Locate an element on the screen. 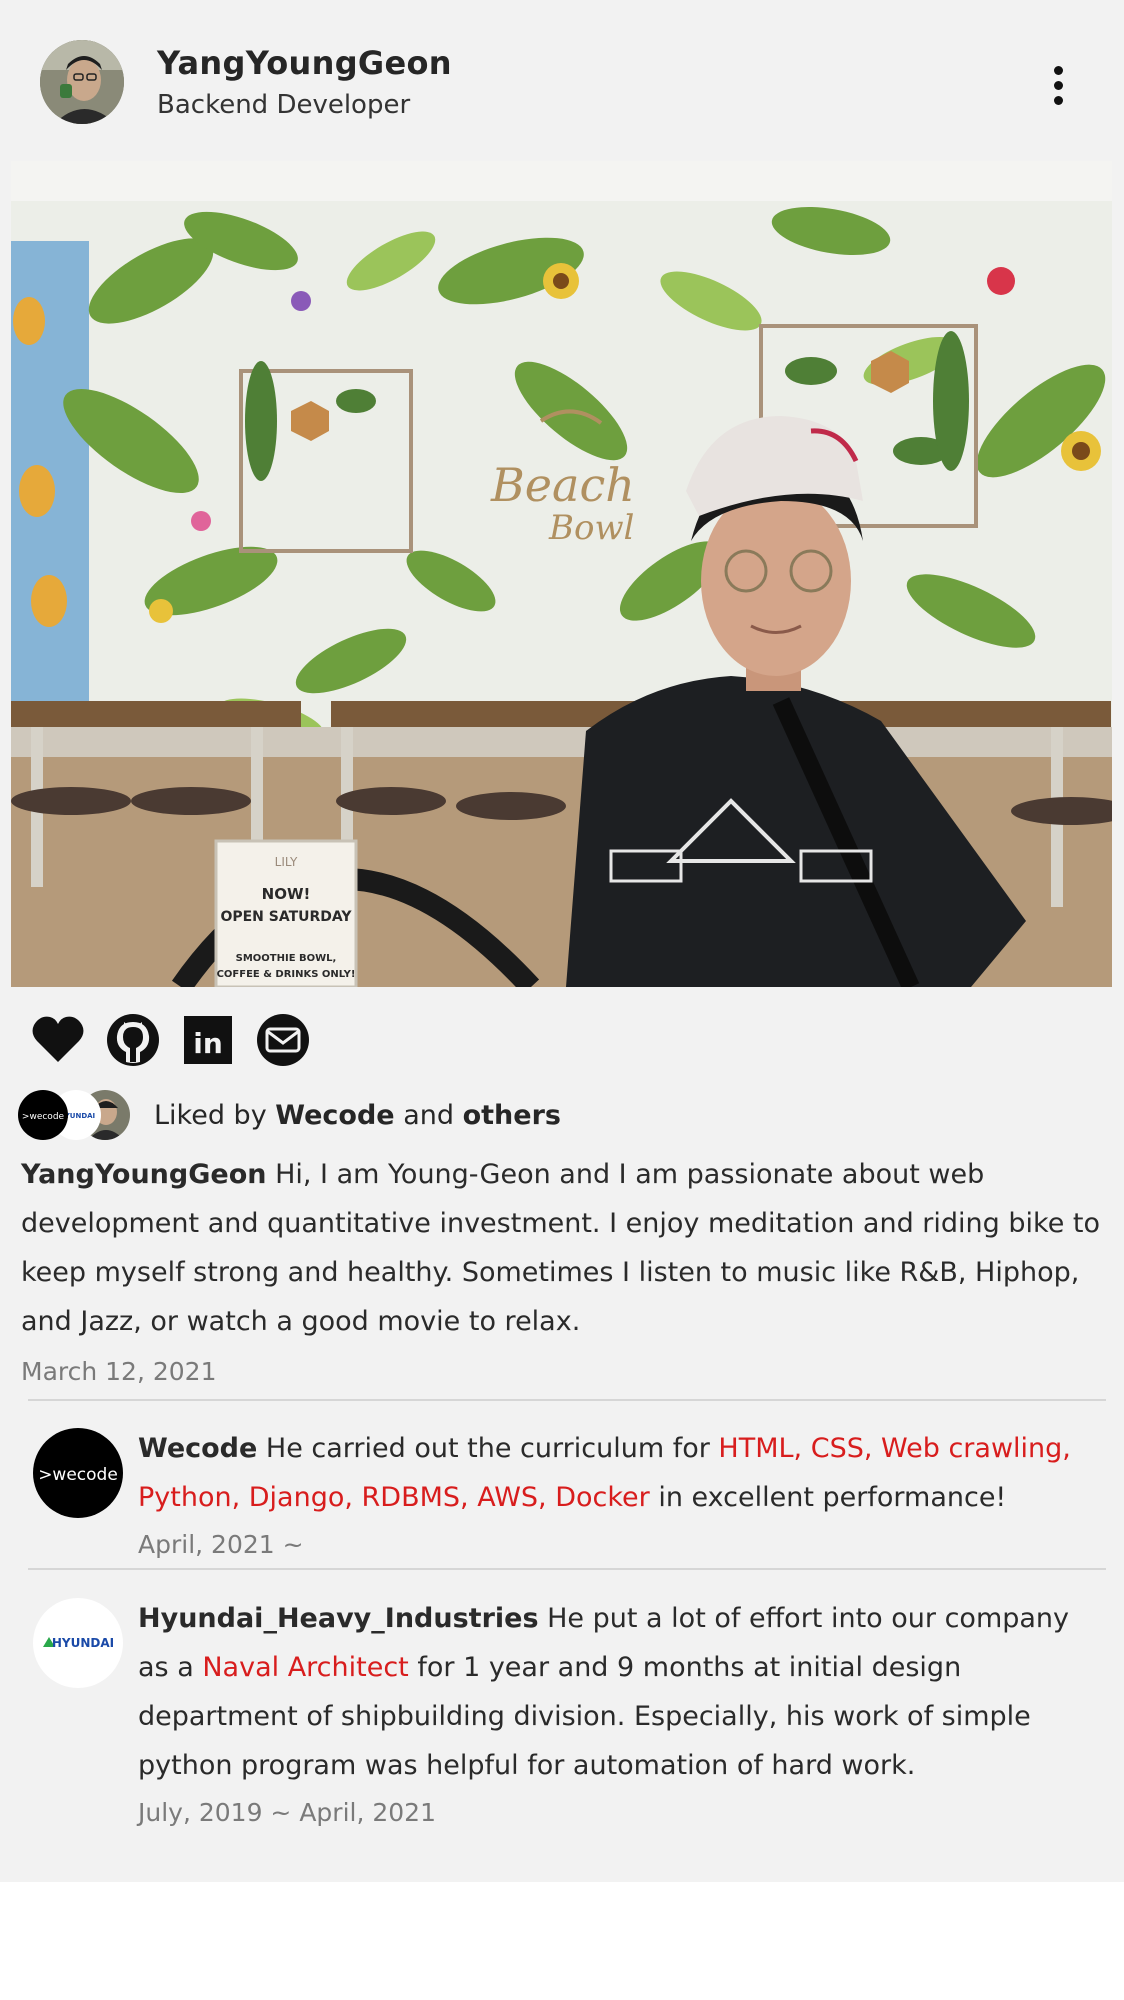 The width and height of the screenshot is (1124, 2000). comment-author: Hyundai_Heavy_Industries is located at coordinates (338, 1618).